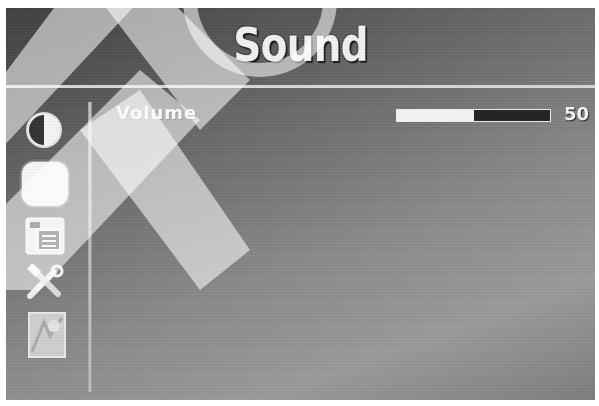 This screenshot has width=599, height=406. I want to click on volume-slider-fill, so click(435, 115).